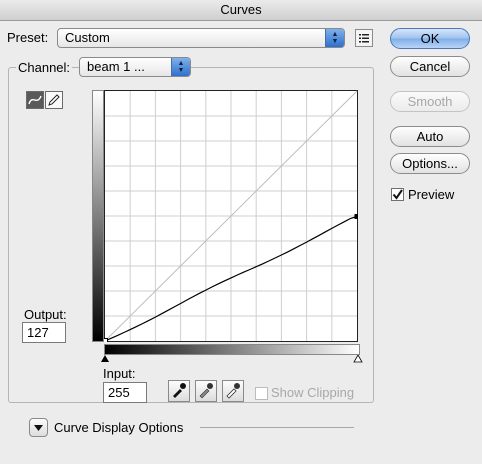  I want to click on ok-button: OK, so click(430, 38).